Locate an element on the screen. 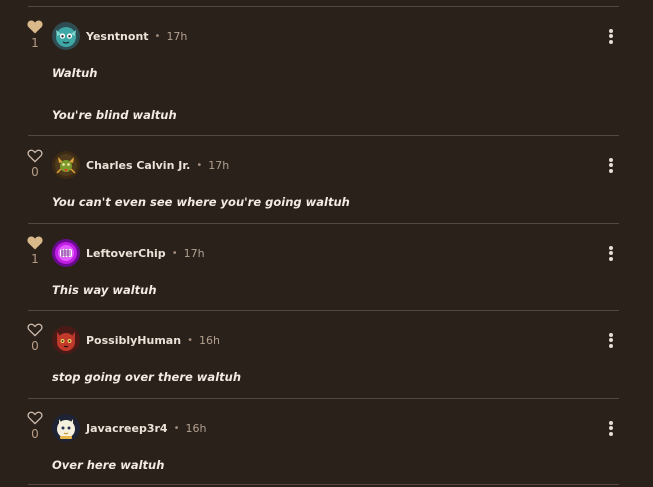 The width and height of the screenshot is (653, 487). comment-meta: LeftoverChip • 17h is located at coordinates (145, 253).